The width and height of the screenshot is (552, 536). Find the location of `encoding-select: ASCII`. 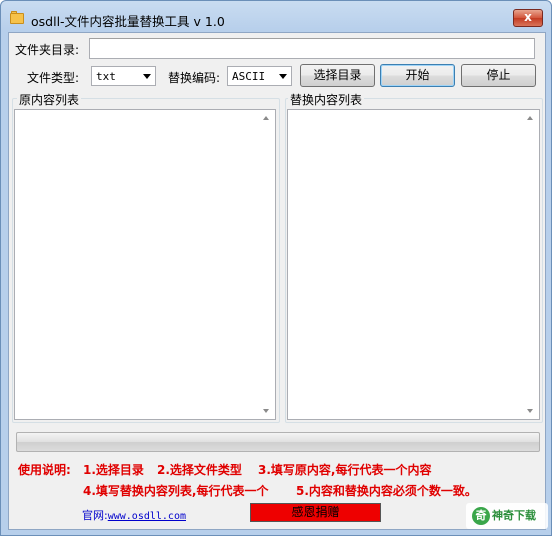

encoding-select: ASCII is located at coordinates (259, 76).